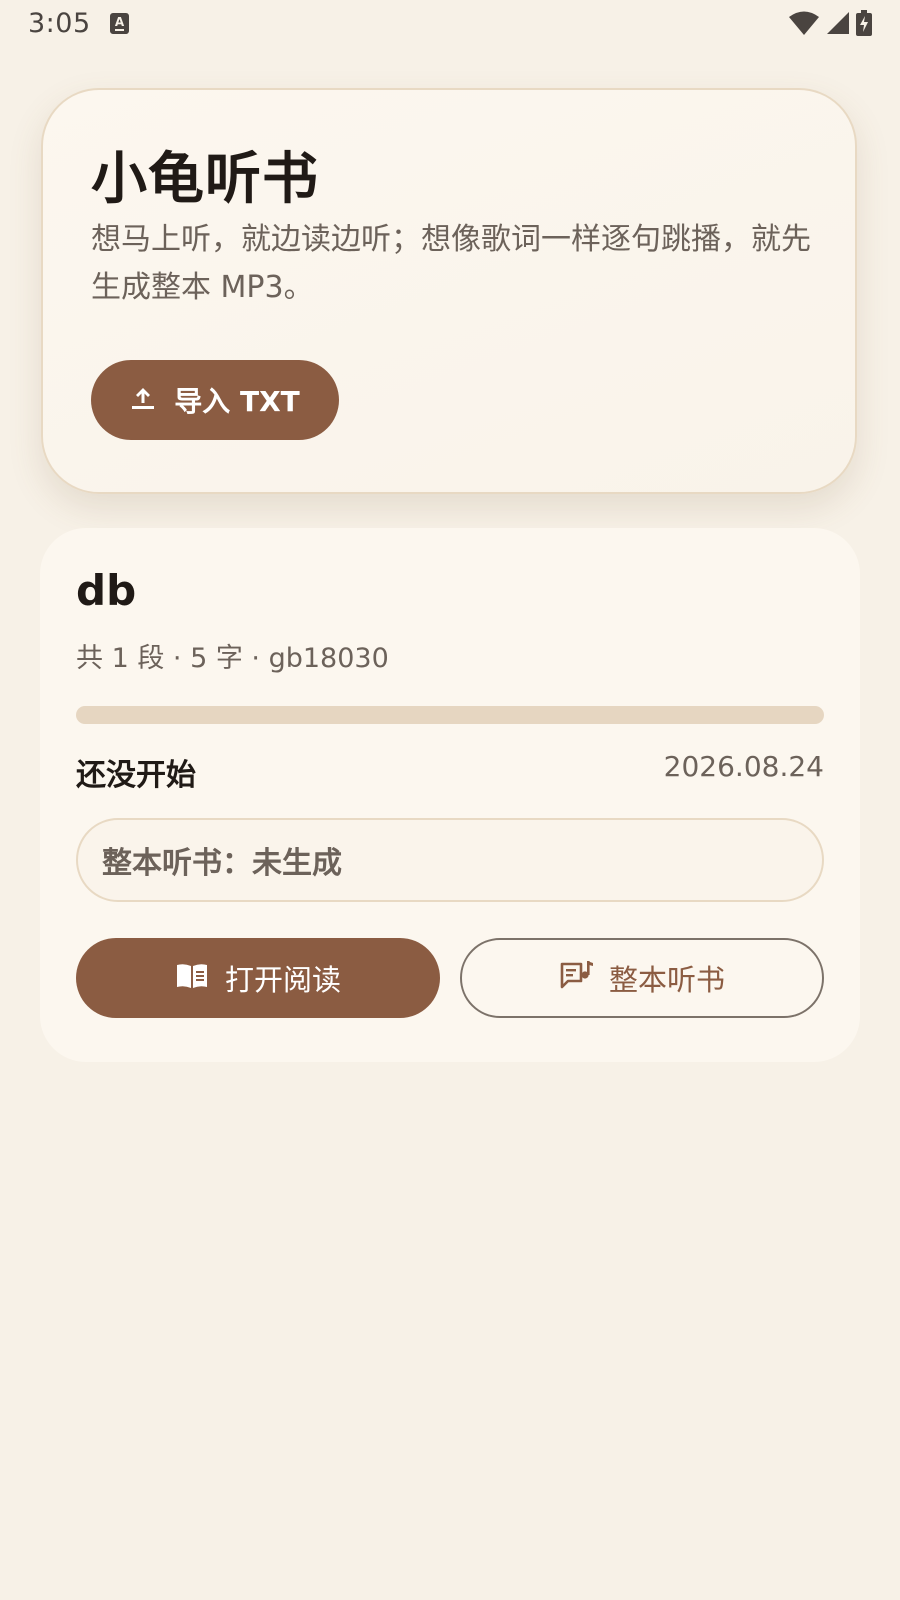 The width and height of the screenshot is (900, 1600). I want to click on upload-icon, so click(143, 400).